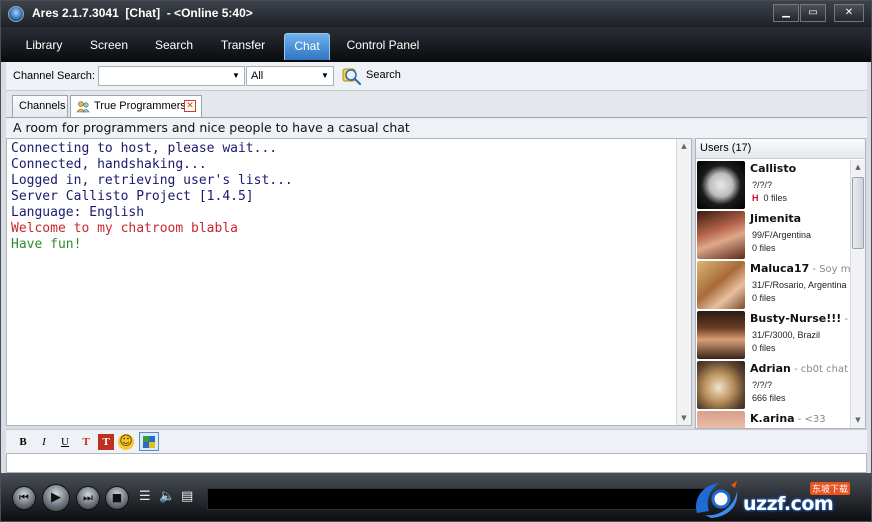  I want to click on users-header: Users (17), so click(780, 149).